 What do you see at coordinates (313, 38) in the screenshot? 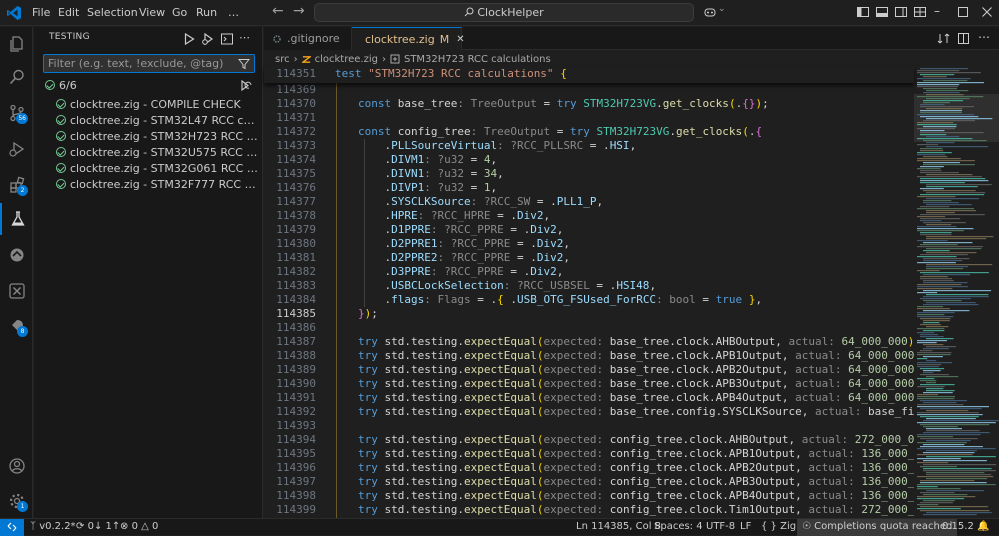
I see `tab-label: .gitignore` at bounding box center [313, 38].